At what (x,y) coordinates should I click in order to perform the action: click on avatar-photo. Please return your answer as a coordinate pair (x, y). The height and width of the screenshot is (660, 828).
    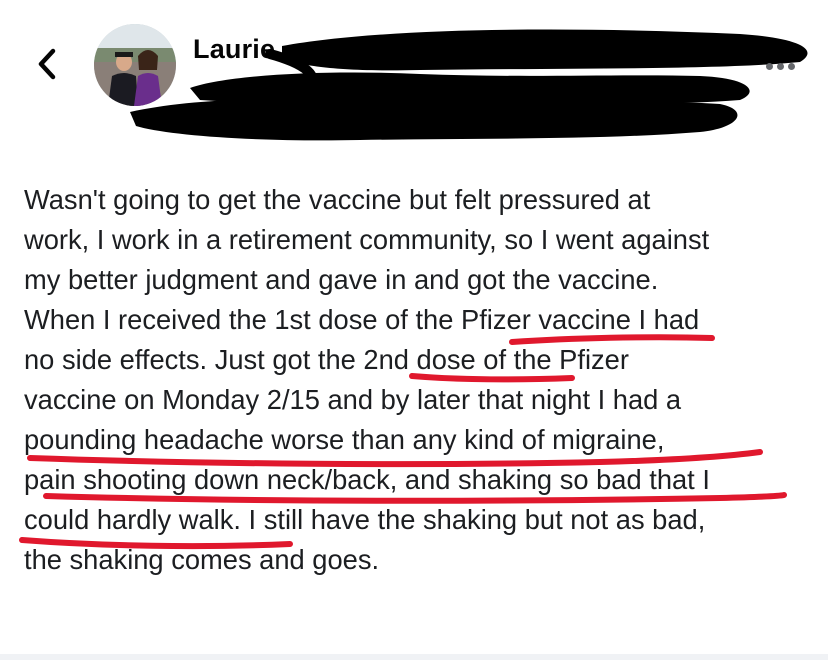
    Looking at the image, I should click on (135, 65).